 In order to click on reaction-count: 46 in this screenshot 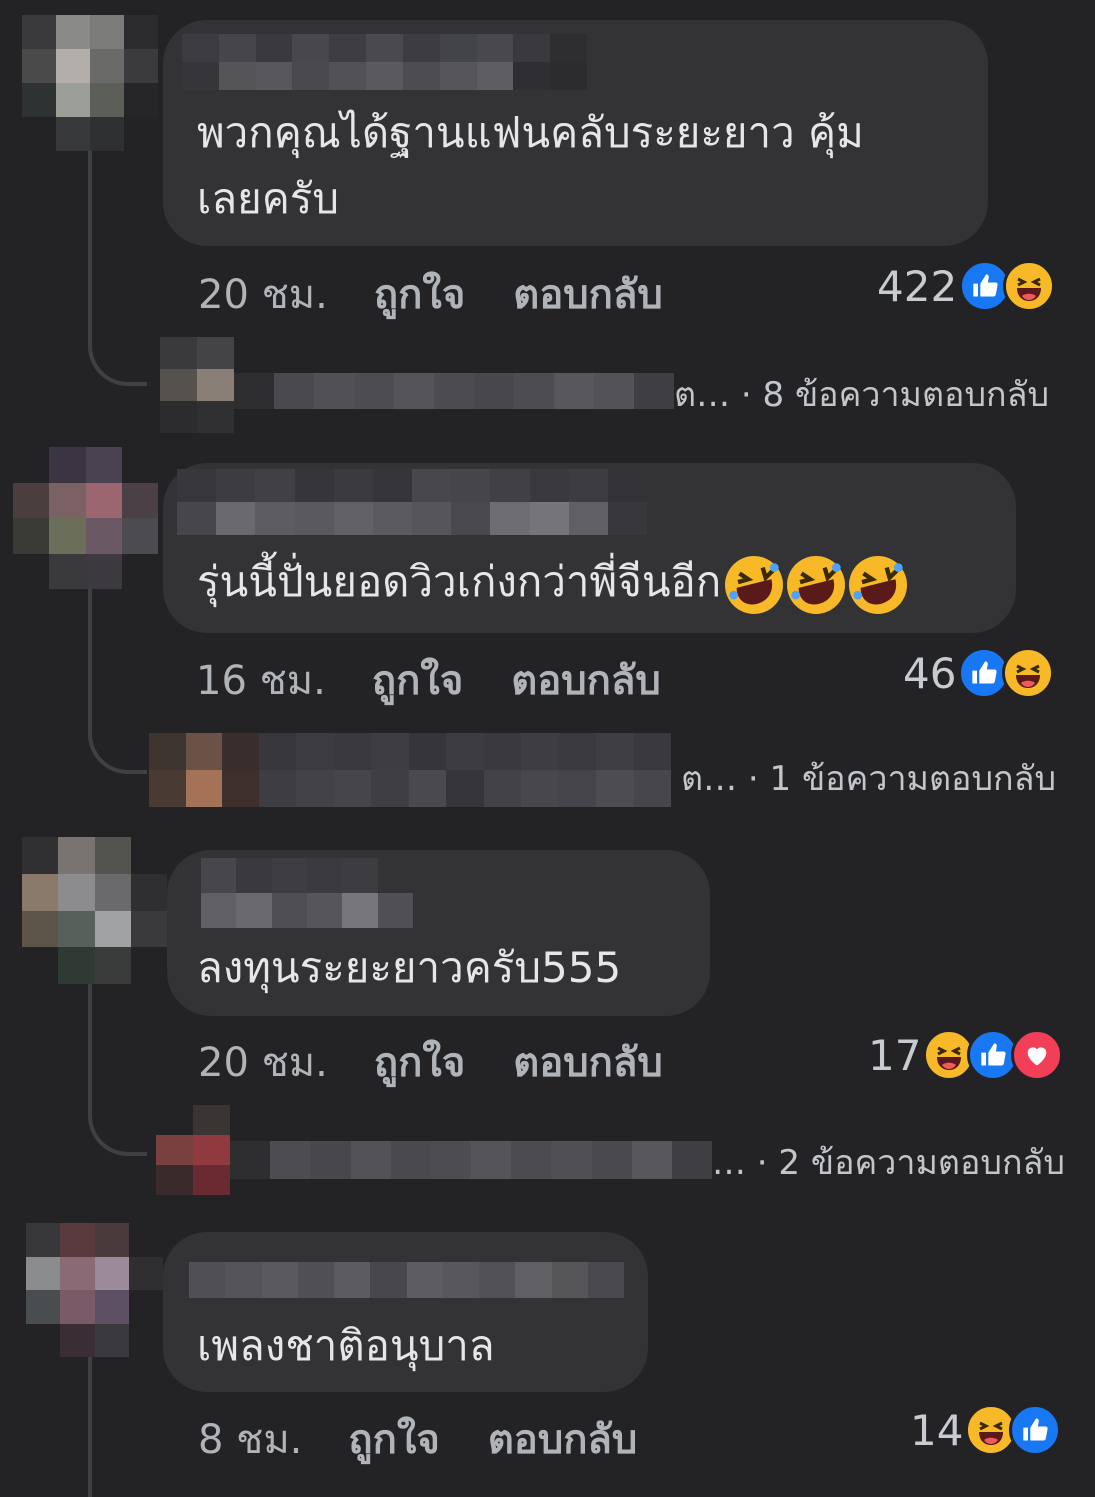, I will do `click(930, 673)`.